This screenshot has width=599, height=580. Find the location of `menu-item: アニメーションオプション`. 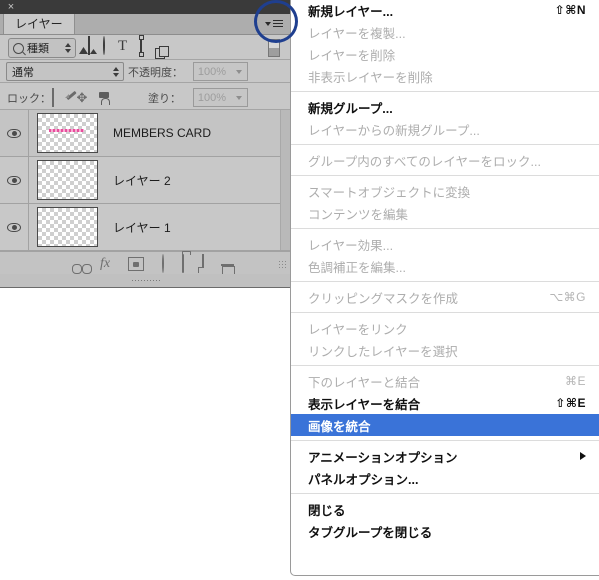

menu-item: アニメーションオプション is located at coordinates (445, 456).